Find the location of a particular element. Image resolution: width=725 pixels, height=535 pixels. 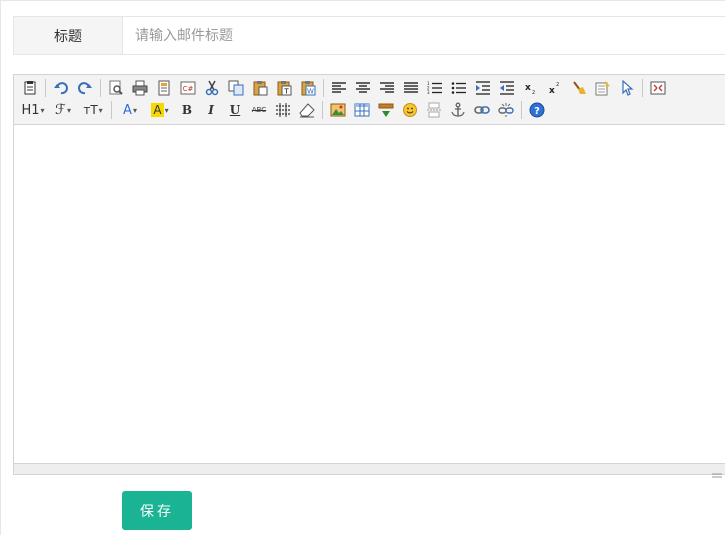

strikethrough-label: ABC is located at coordinates (259, 110).